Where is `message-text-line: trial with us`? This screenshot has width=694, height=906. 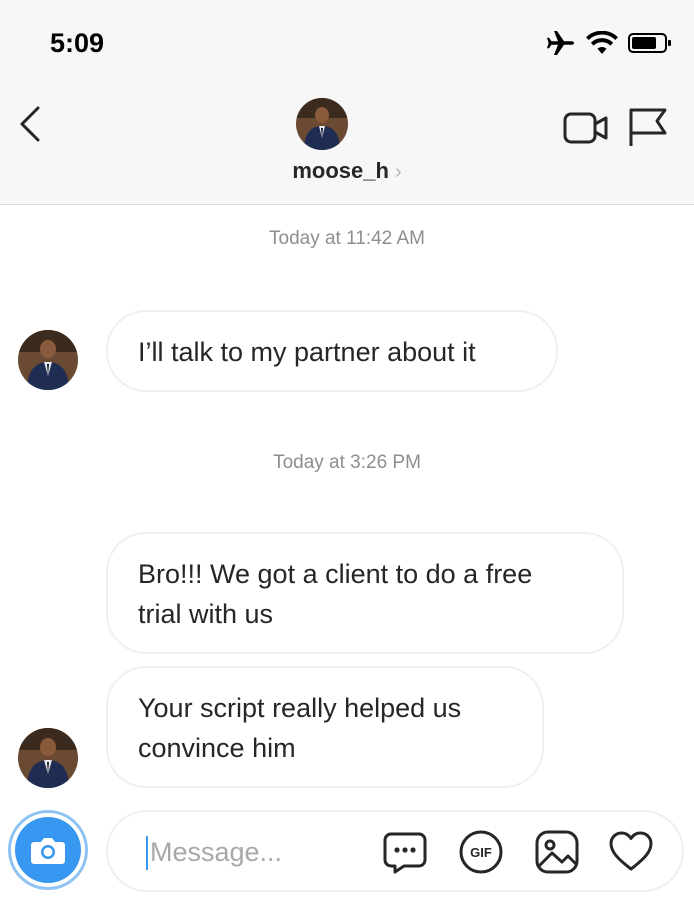 message-text-line: trial with us is located at coordinates (206, 614).